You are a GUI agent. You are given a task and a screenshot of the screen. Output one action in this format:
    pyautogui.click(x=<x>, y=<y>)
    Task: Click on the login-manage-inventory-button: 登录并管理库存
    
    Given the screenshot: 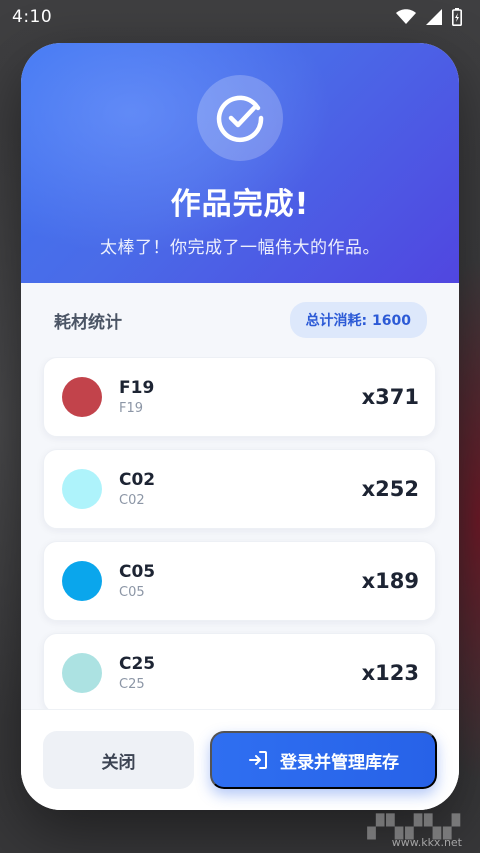 What is the action you would take?
    pyautogui.click(x=323, y=760)
    